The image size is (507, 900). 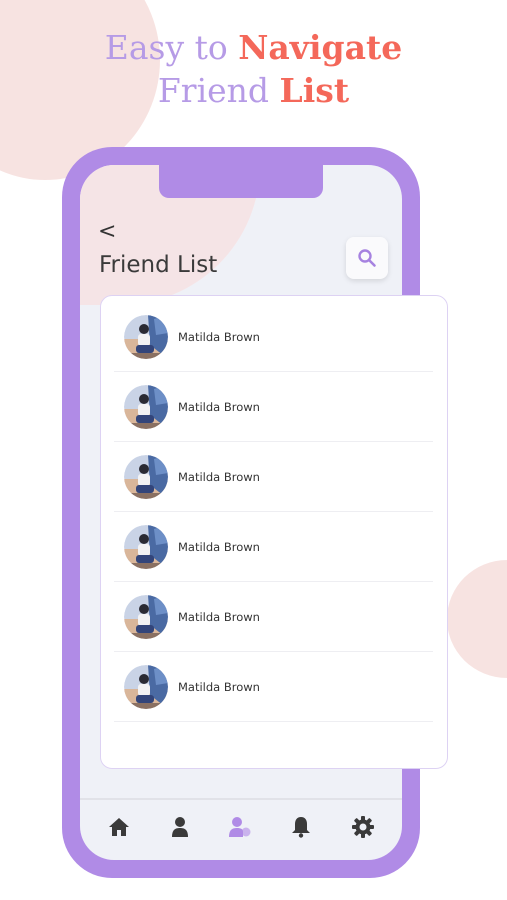 I want to click on screen-title: Friend List, so click(x=158, y=265).